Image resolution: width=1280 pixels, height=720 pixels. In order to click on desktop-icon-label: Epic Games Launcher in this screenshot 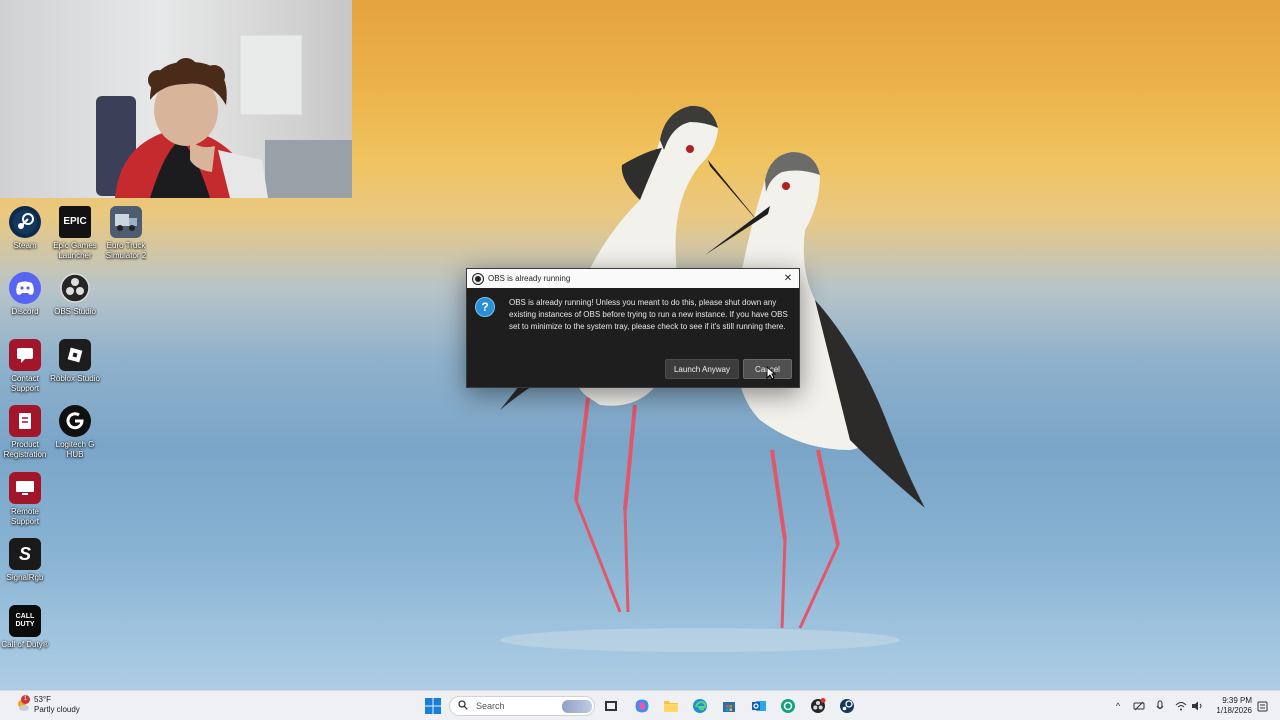, I will do `click(75, 250)`.